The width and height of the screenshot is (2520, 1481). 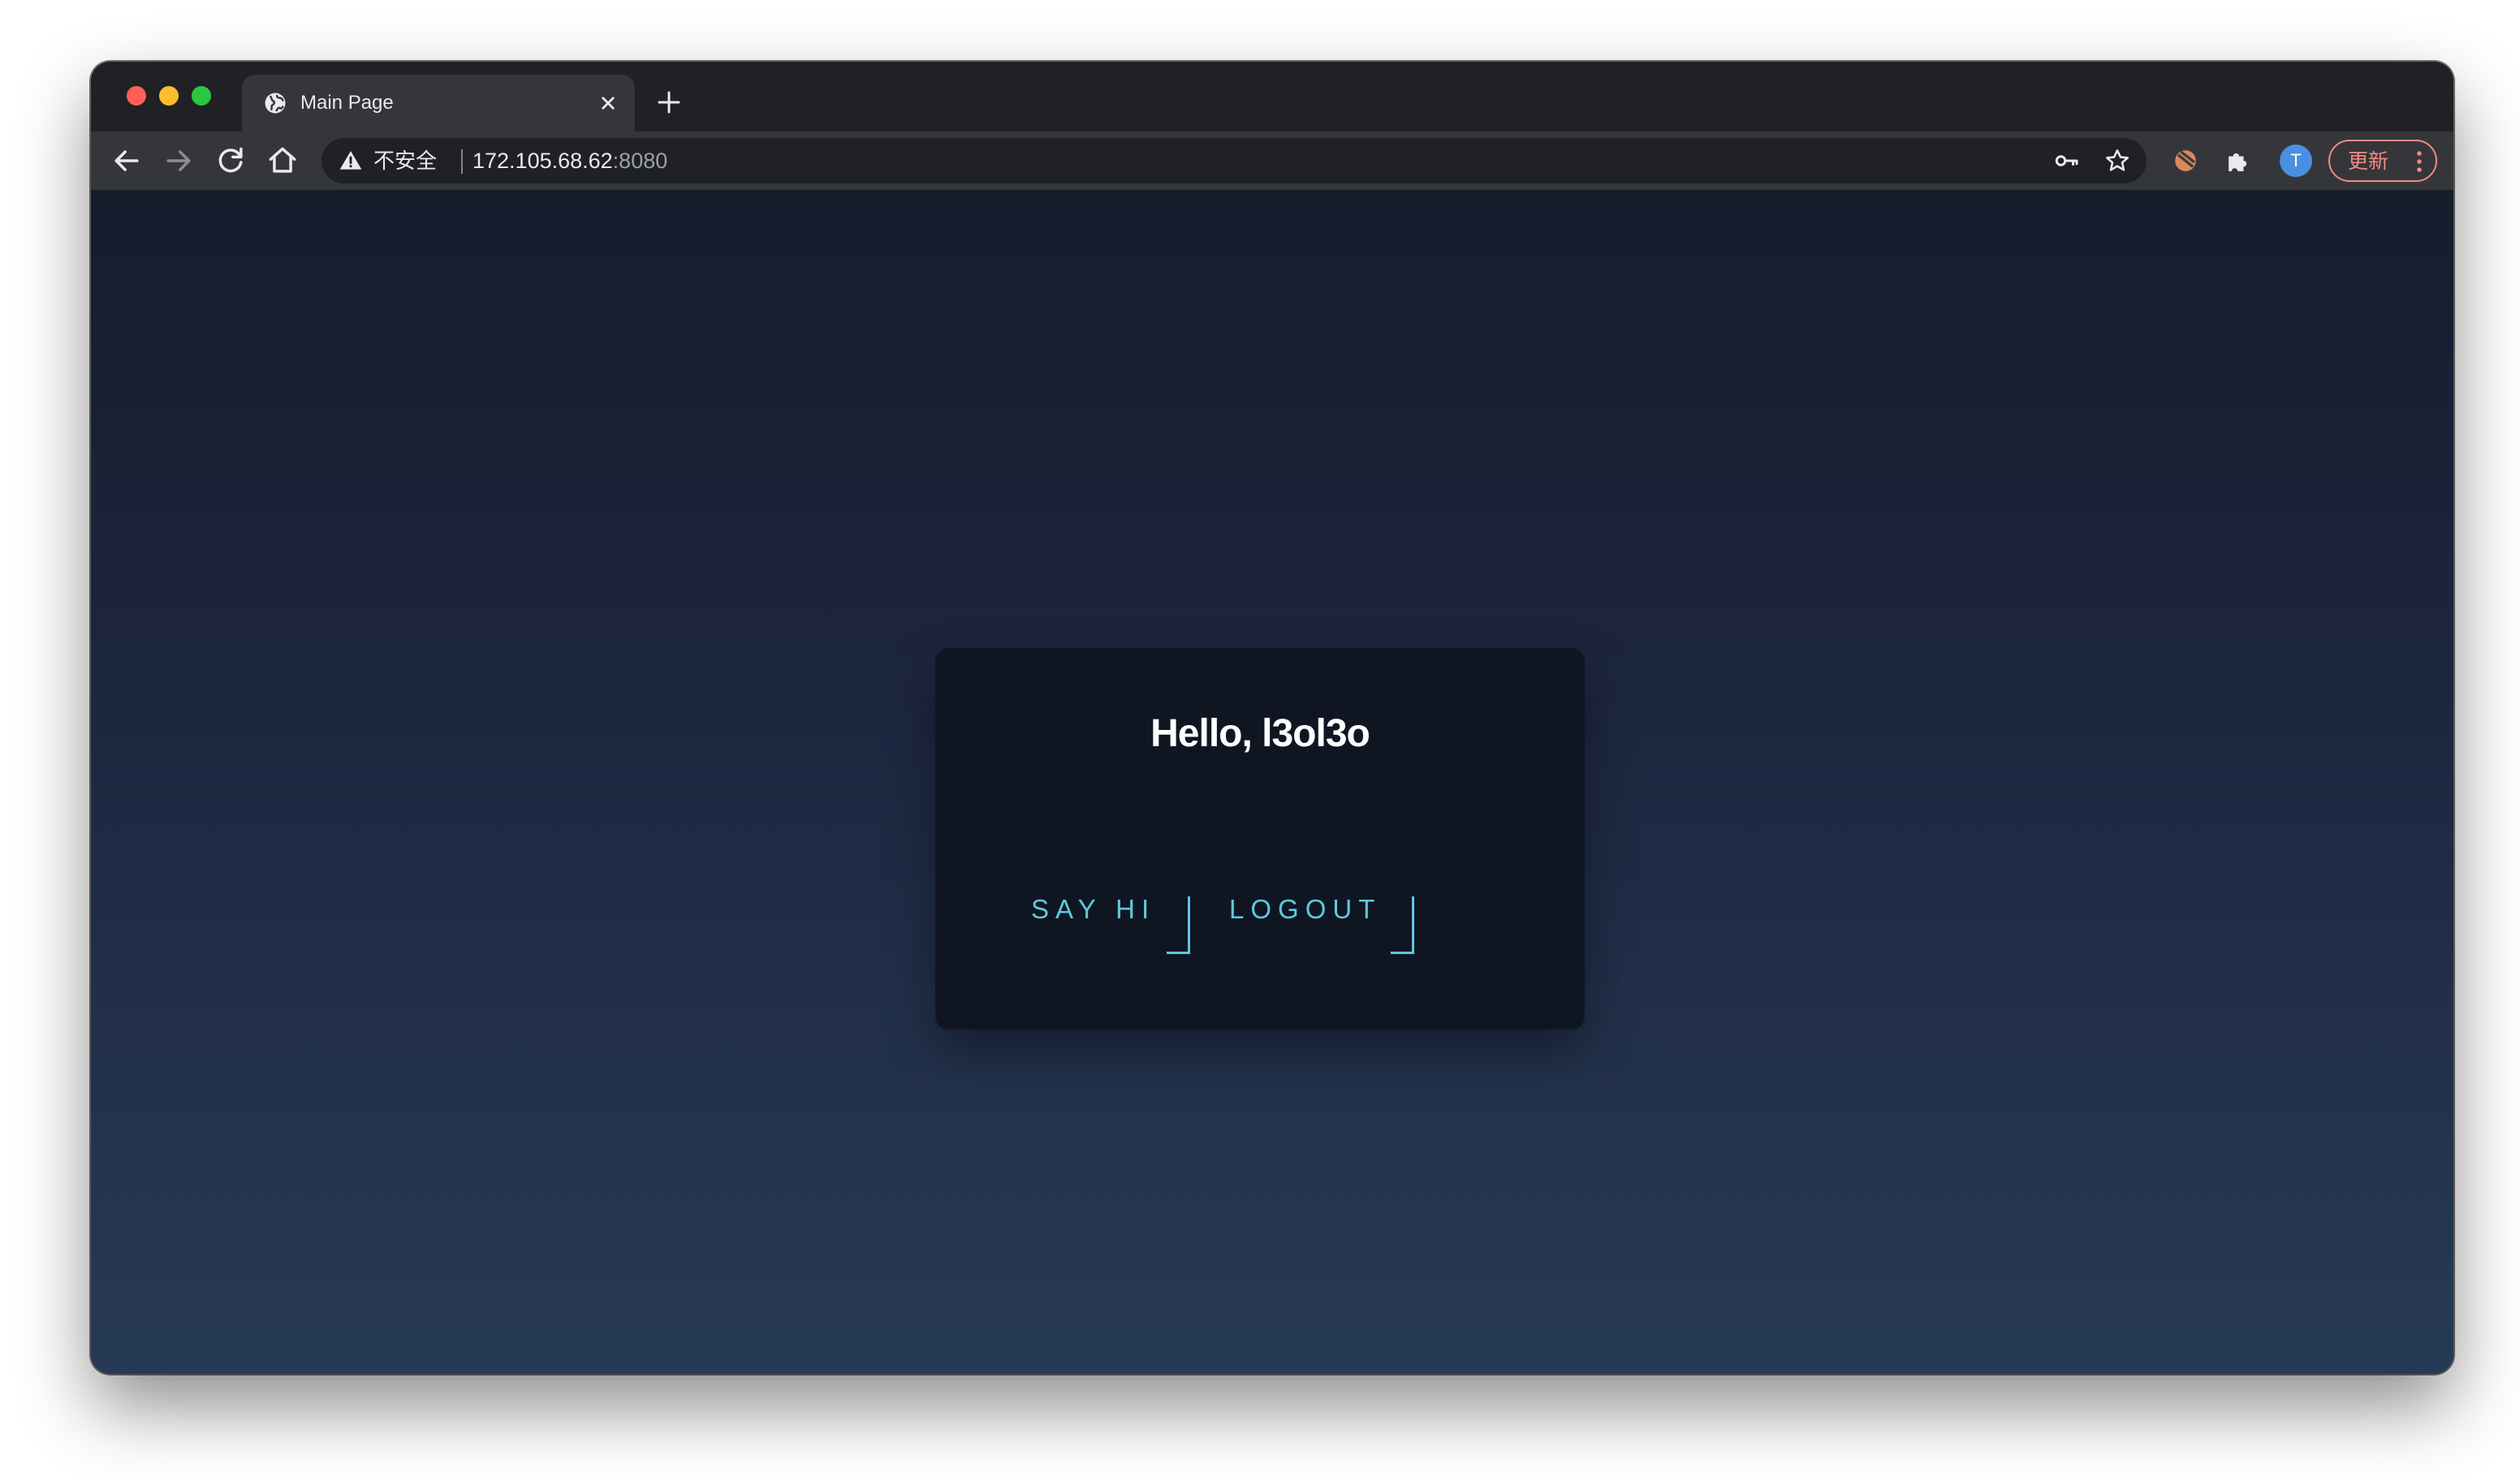 What do you see at coordinates (137, 96) in the screenshot?
I see `close-window-button` at bounding box center [137, 96].